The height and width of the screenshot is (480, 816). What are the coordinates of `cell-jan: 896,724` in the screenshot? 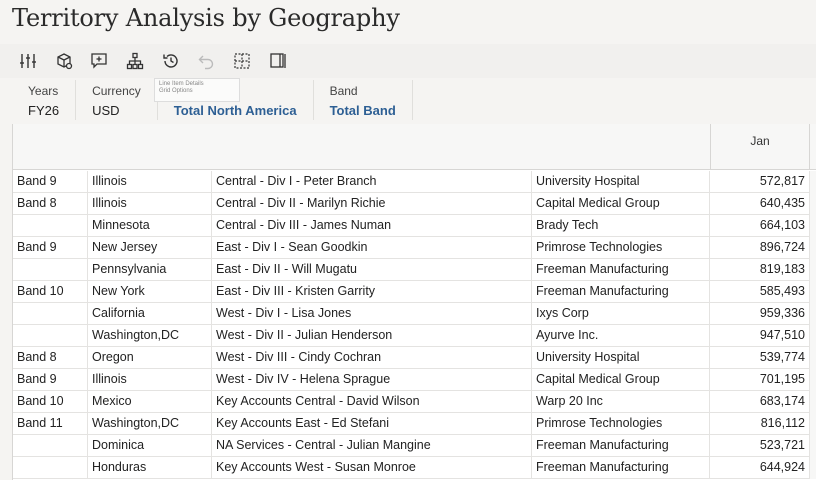 It's located at (760, 248).